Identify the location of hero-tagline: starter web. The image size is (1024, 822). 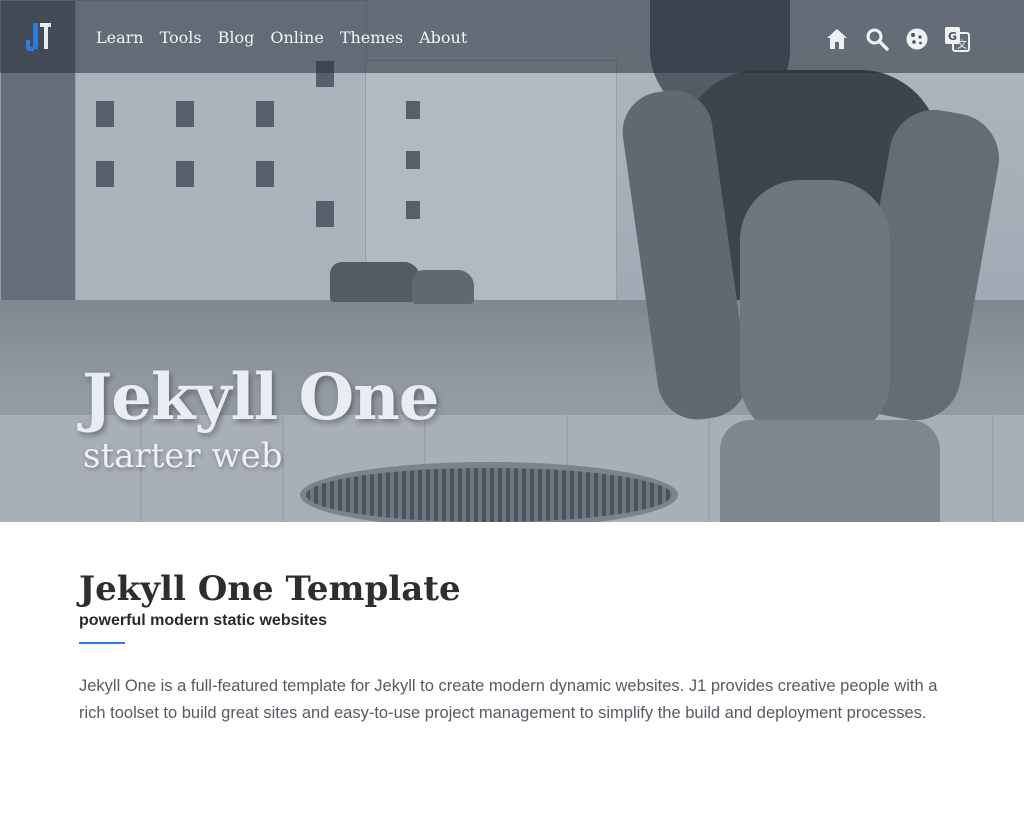
(183, 456).